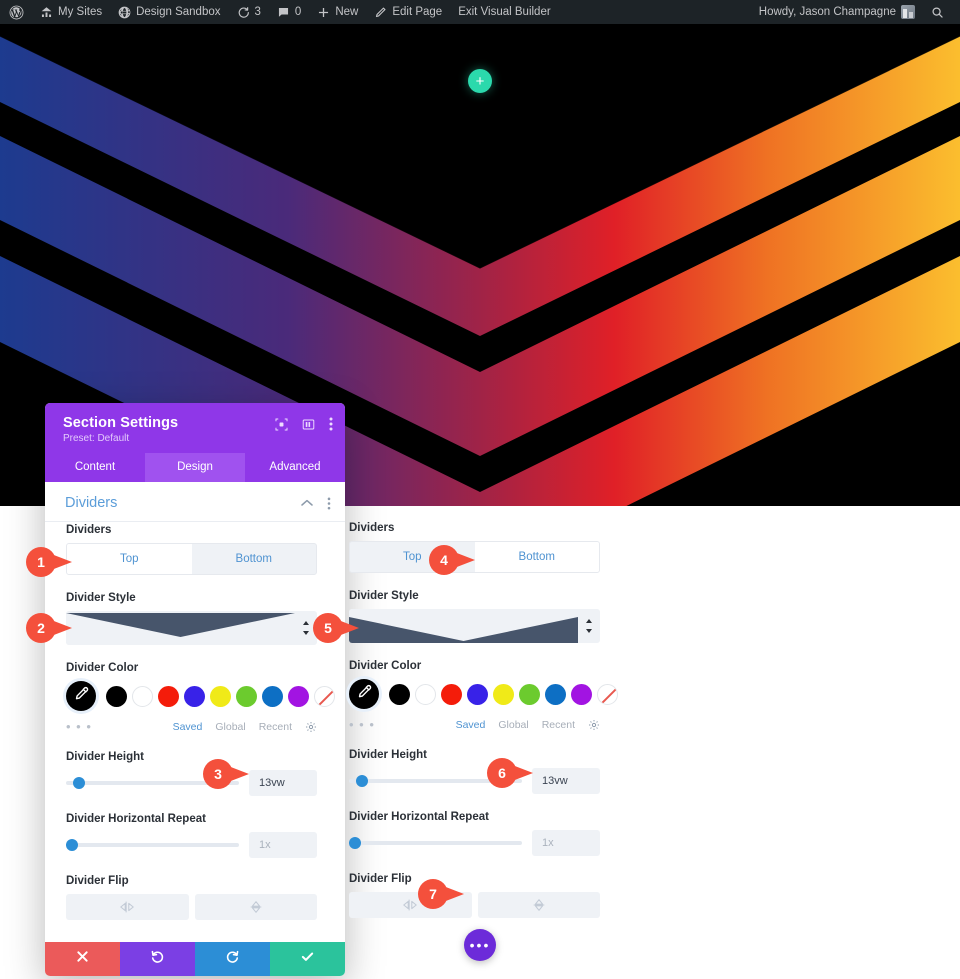 This screenshot has width=960, height=979. What do you see at coordinates (480, 945) in the screenshot?
I see `more-options-fab: •••` at bounding box center [480, 945].